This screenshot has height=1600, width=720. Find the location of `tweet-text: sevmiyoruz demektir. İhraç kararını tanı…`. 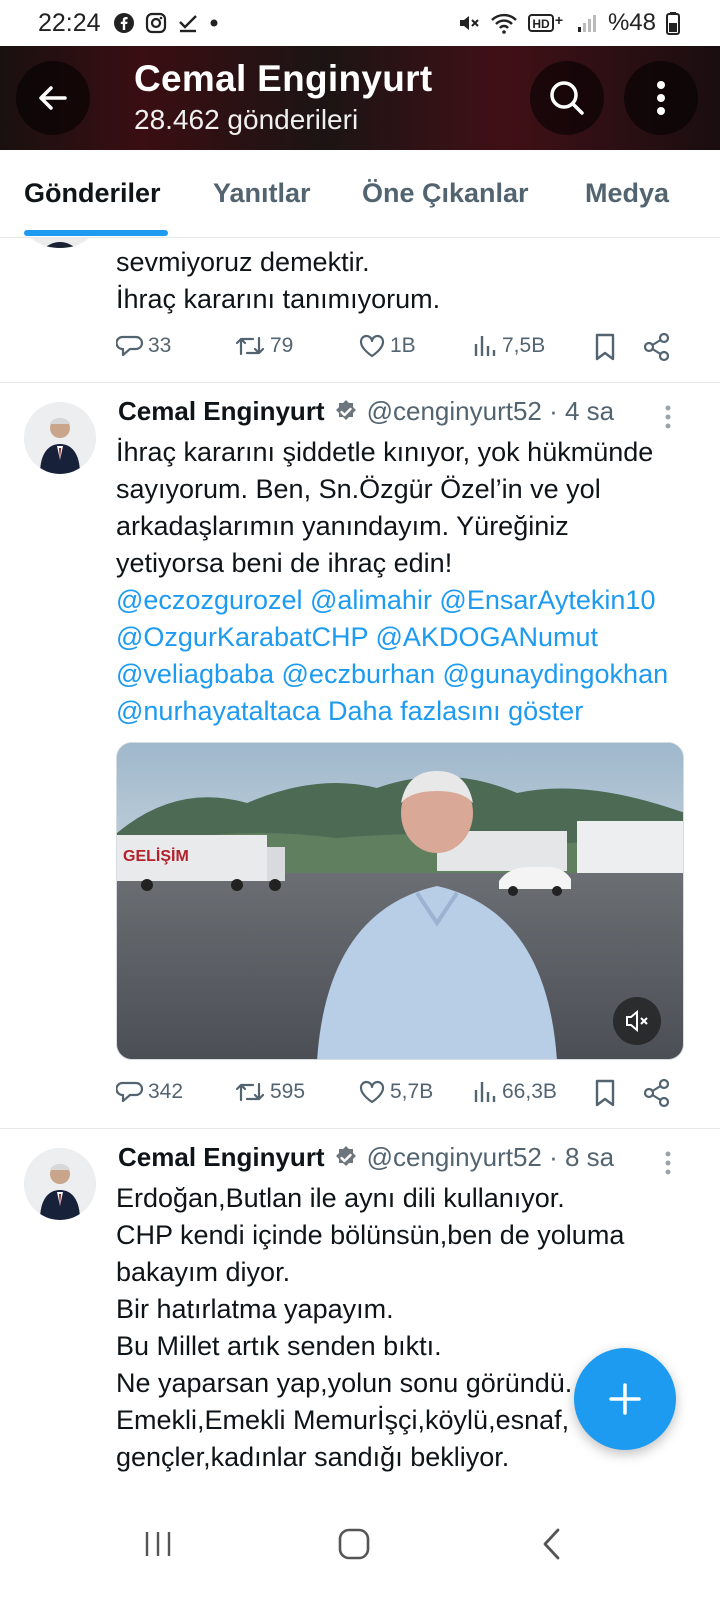

tweet-text: sevmiyoruz demektir. İhraç kararını tanı… is located at coordinates (278, 281).